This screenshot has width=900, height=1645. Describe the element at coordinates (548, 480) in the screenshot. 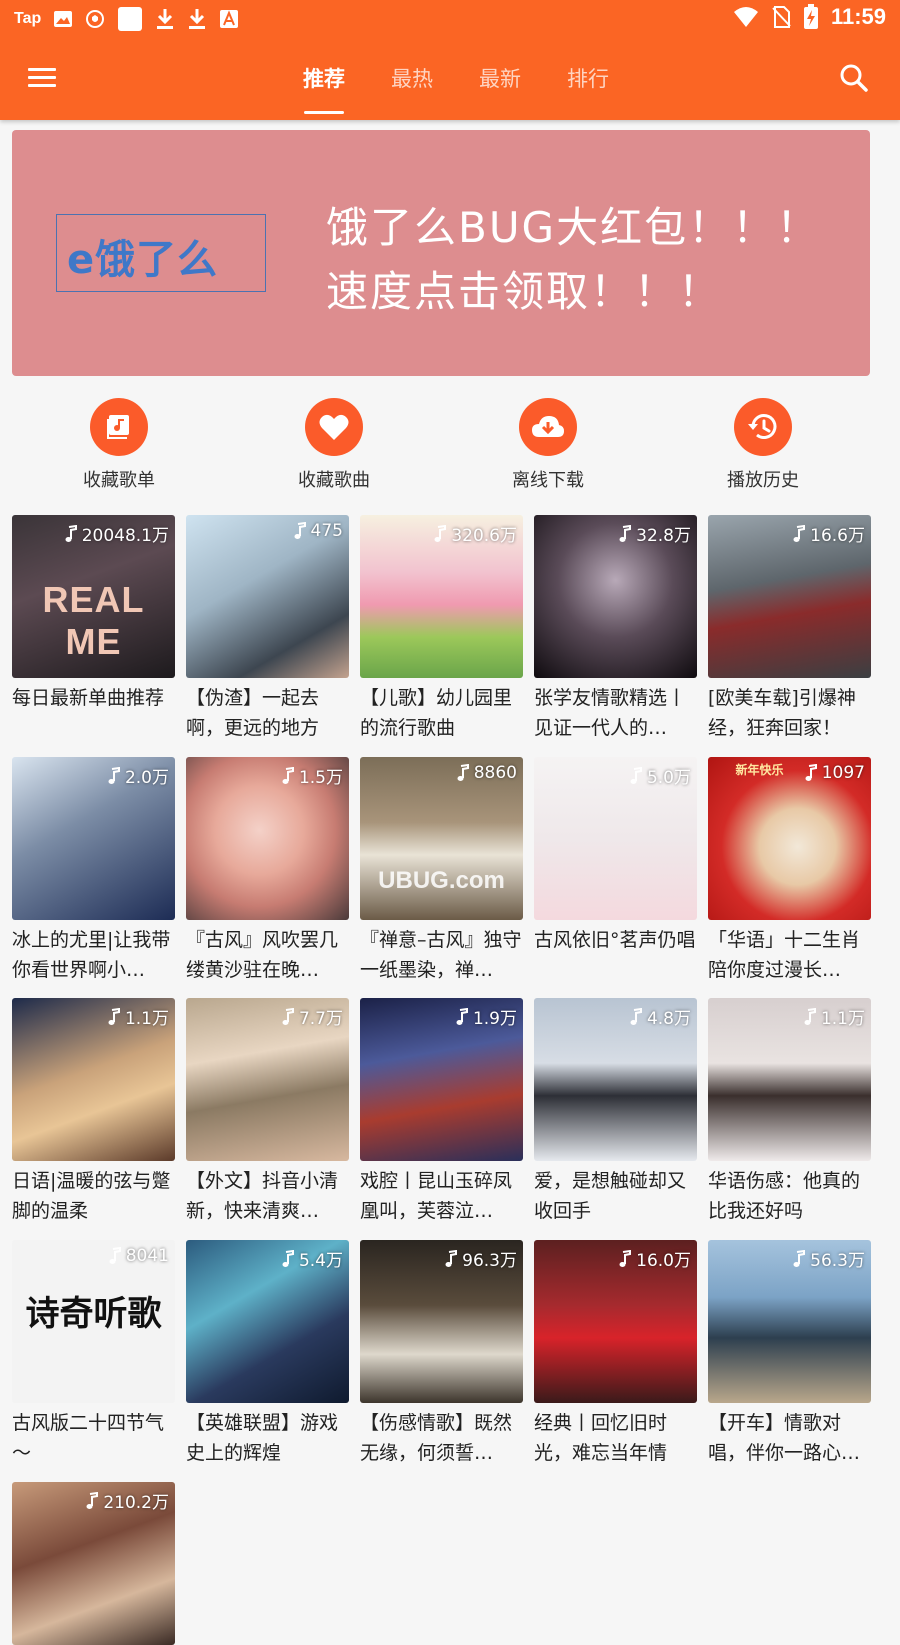

I see `quick-action-label: 离线下载` at that location.